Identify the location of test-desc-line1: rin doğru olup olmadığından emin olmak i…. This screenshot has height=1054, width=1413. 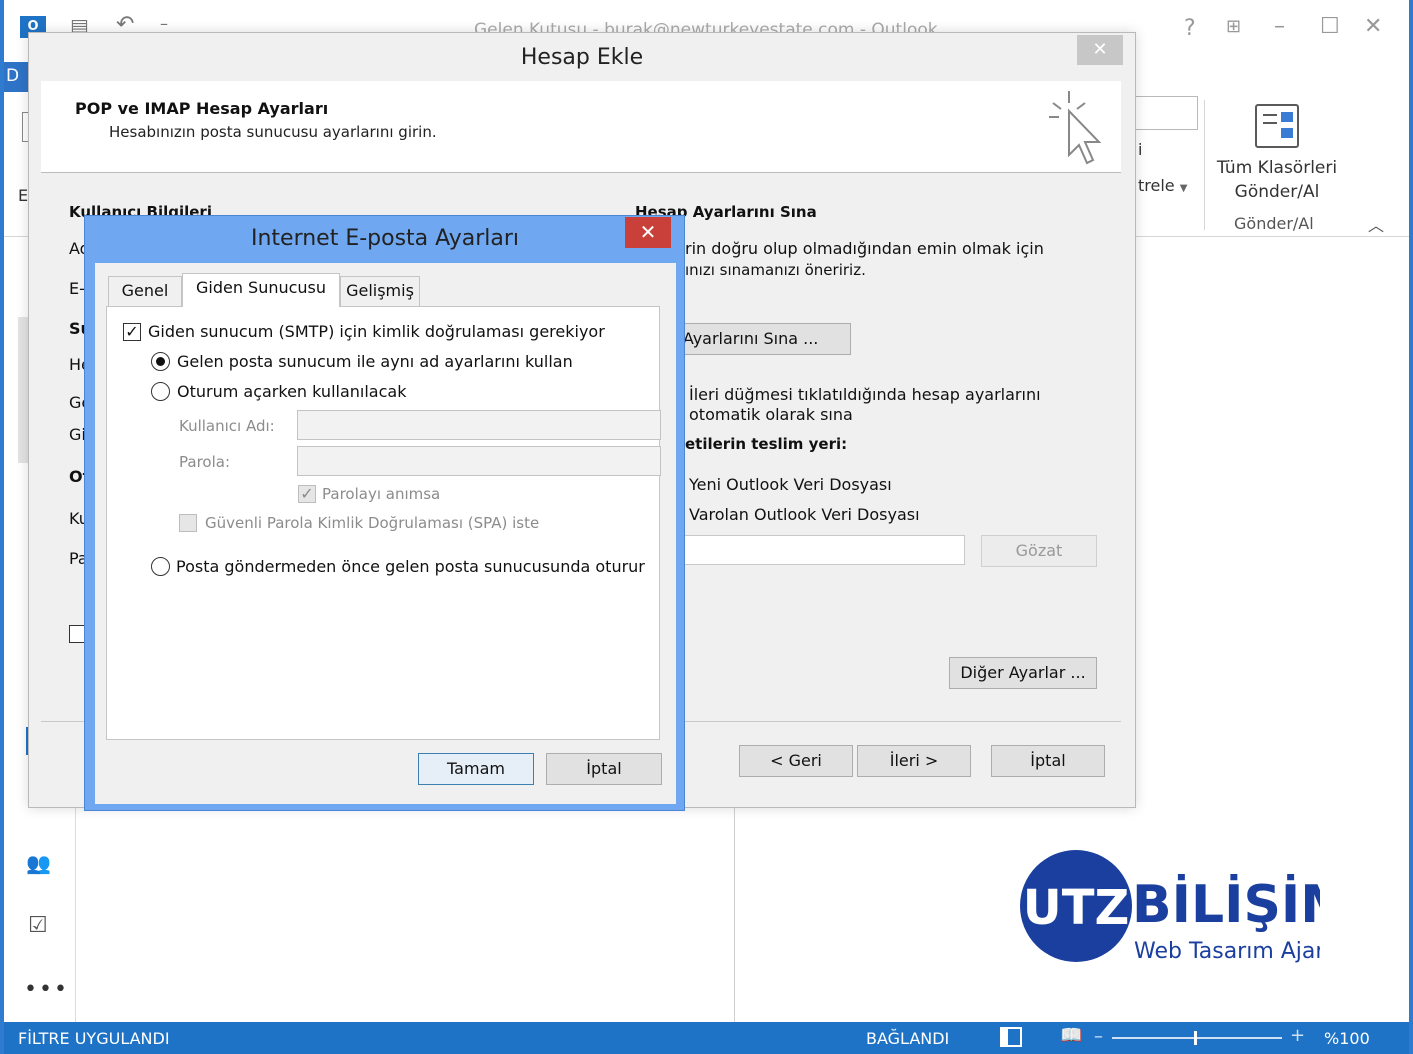
(864, 248).